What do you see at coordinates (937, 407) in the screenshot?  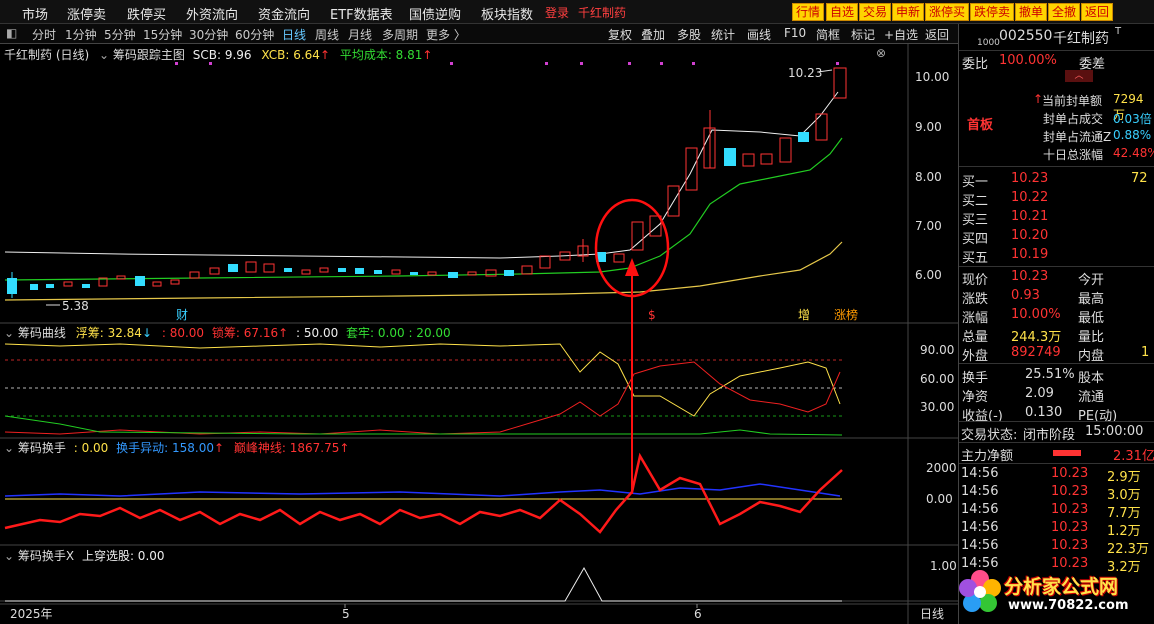 I see `curve-y-tick: 30.00` at bounding box center [937, 407].